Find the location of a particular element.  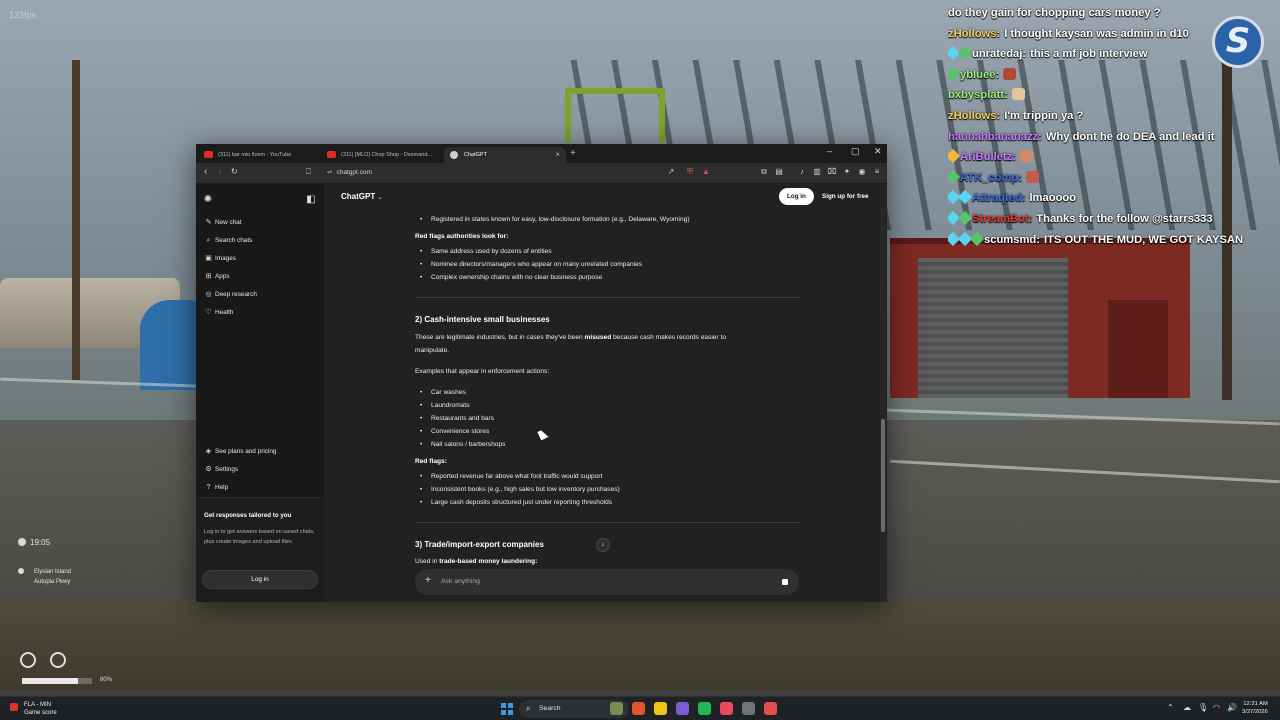

sidebar-item-label: Images is located at coordinates (225, 258).